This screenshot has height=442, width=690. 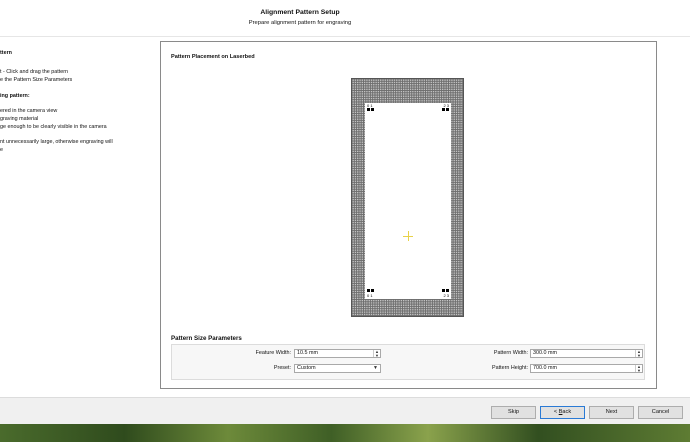 I want to click on instructions-subheading: ing pattern:, so click(x=15, y=96).